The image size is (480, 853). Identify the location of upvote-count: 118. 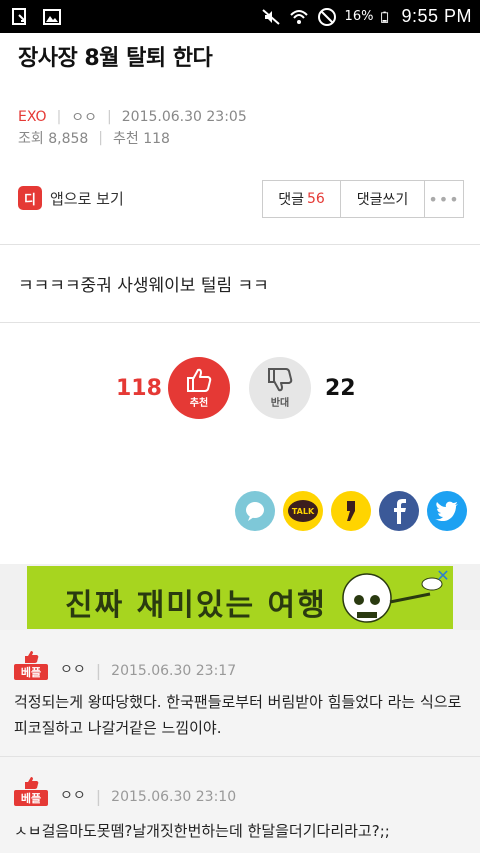
(139, 388).